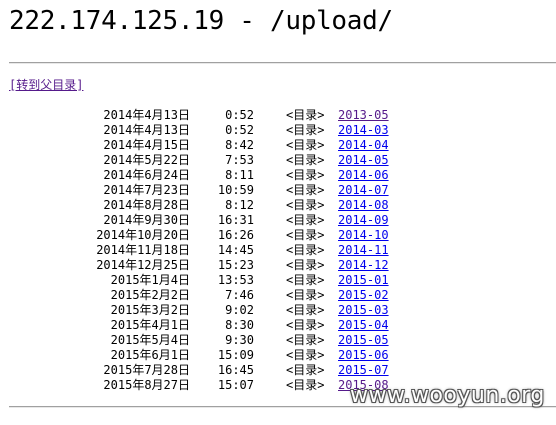 Image resolution: width=556 pixels, height=425 pixels. I want to click on entry-date: 2015年3月2日, so click(150, 310).